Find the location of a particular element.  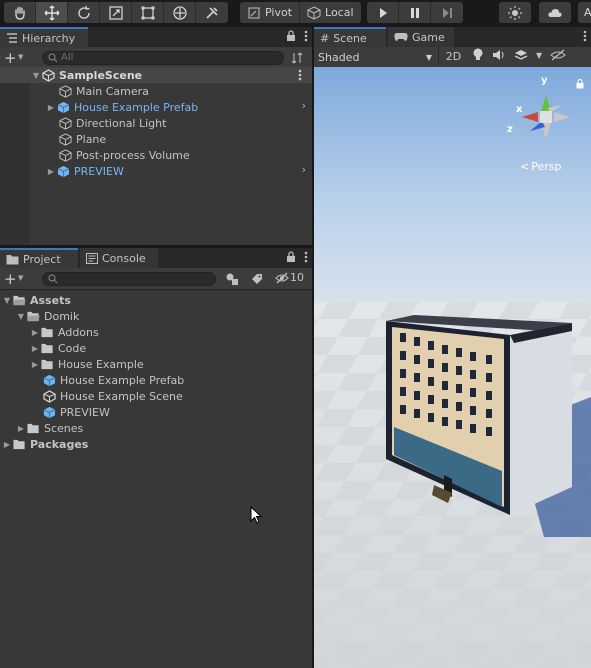

move-tool-button is located at coordinates (52, 12).